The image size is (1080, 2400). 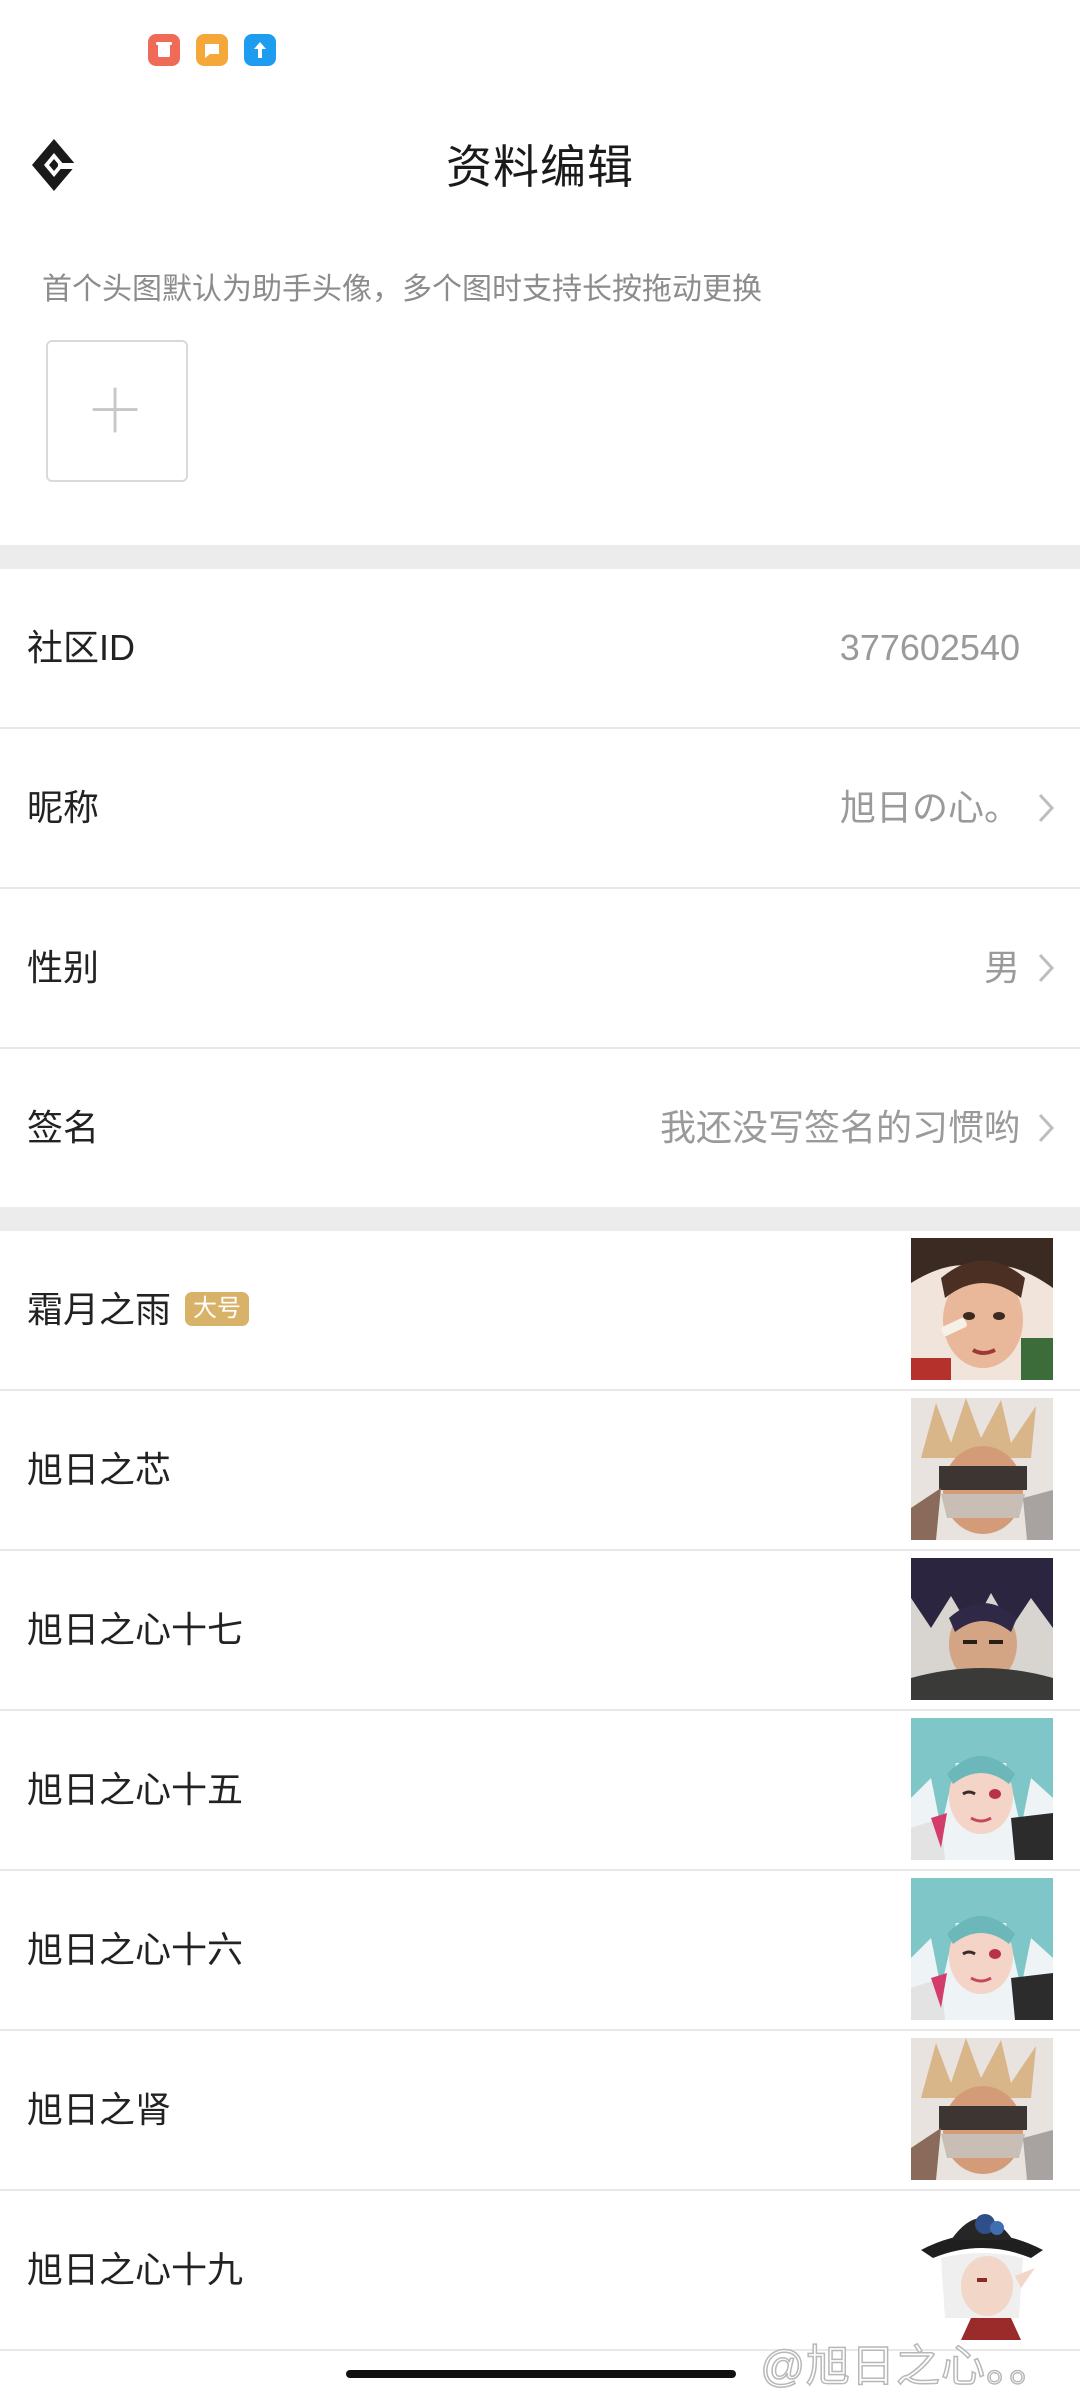 I want to click on account-name: 旭日之肾, so click(x=99, y=2109).